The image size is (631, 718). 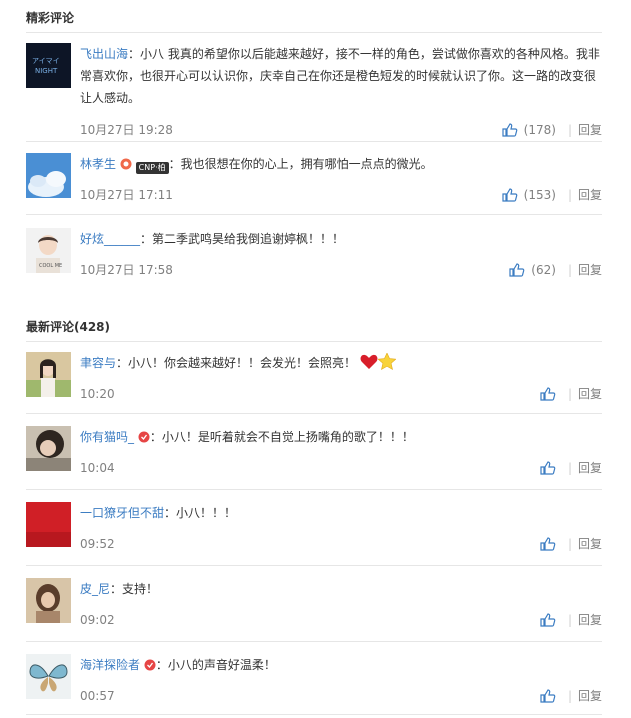 What do you see at coordinates (97, 394) in the screenshot?
I see `comment-time: 10:20` at bounding box center [97, 394].